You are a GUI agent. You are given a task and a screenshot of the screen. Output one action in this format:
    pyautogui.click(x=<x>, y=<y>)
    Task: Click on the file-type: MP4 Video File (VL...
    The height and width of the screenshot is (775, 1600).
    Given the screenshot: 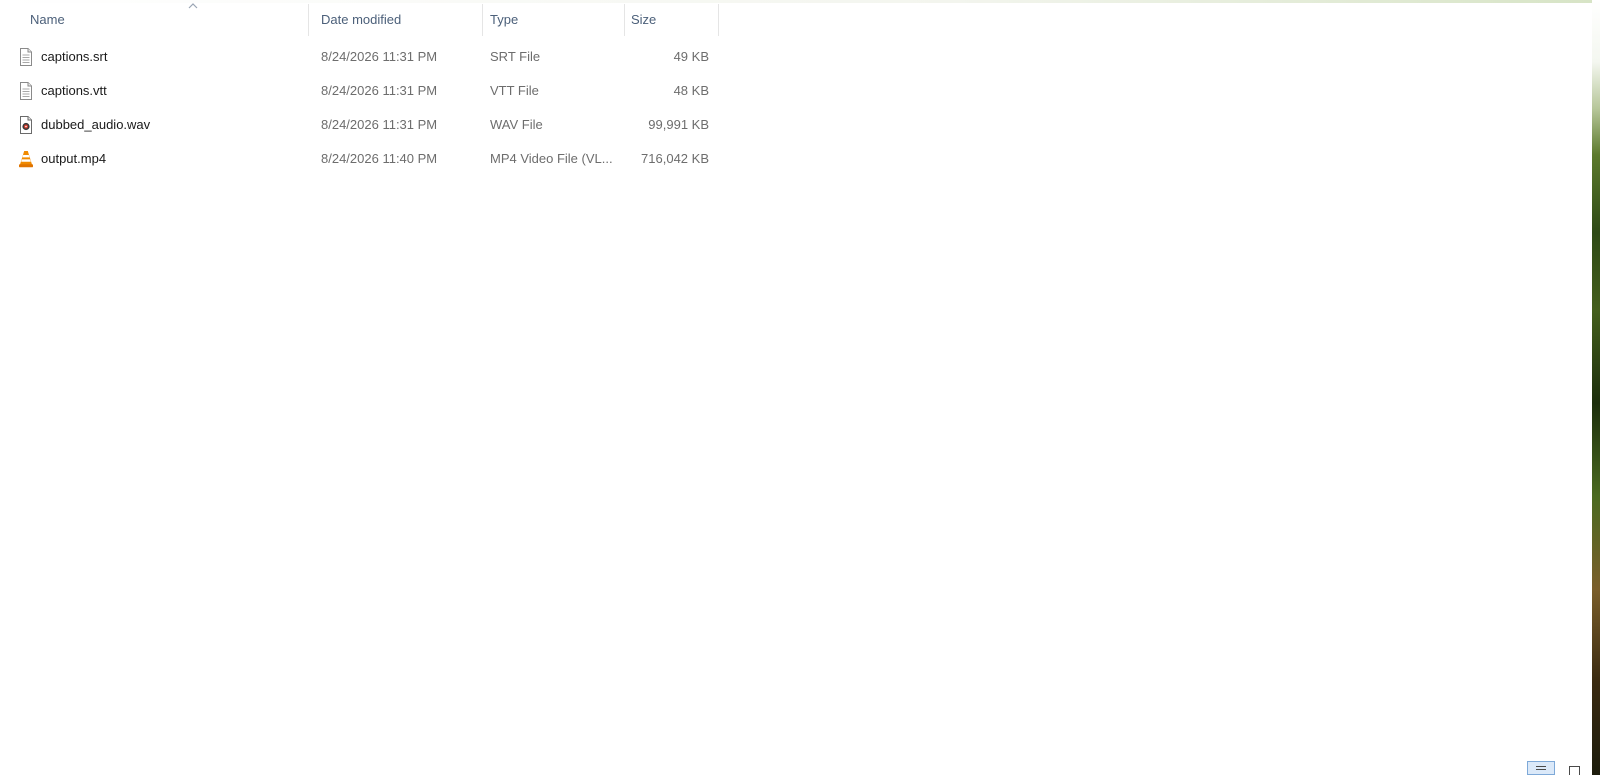 What is the action you would take?
    pyautogui.click(x=551, y=158)
    